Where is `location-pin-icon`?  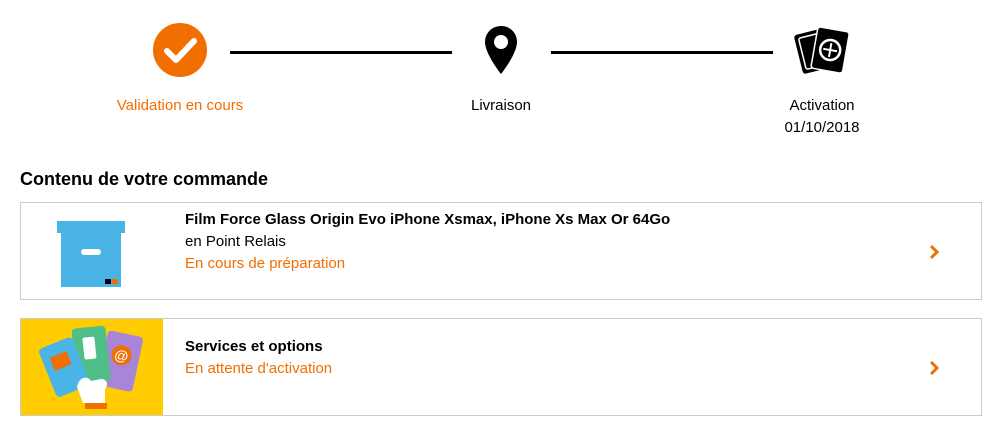
location-pin-icon is located at coordinates (501, 50).